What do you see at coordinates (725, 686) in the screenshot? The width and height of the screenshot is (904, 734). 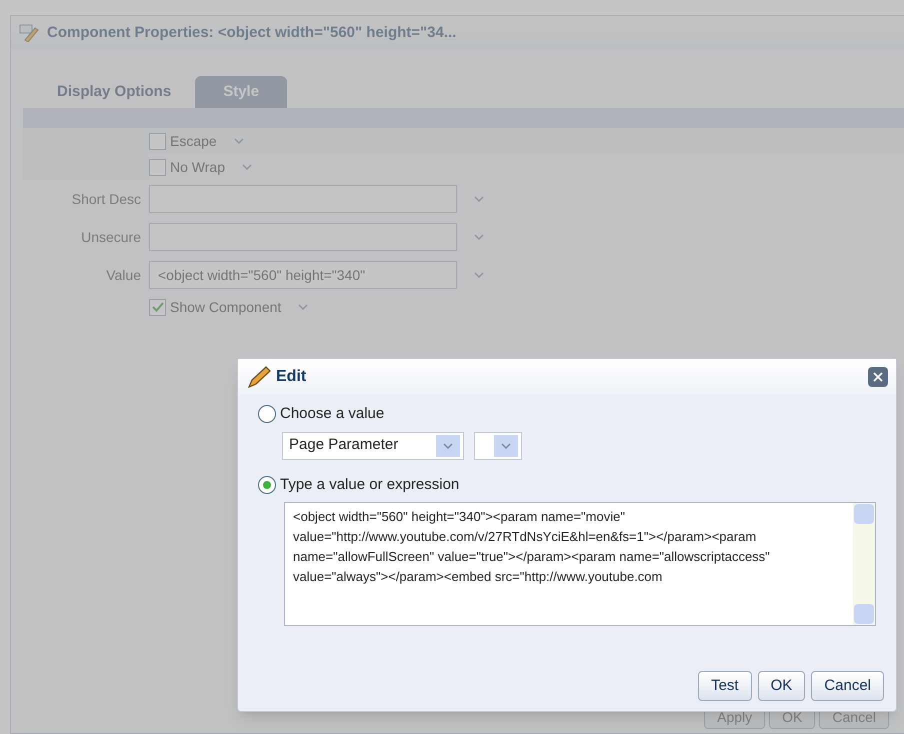 I see `dialog-button: Test` at bounding box center [725, 686].